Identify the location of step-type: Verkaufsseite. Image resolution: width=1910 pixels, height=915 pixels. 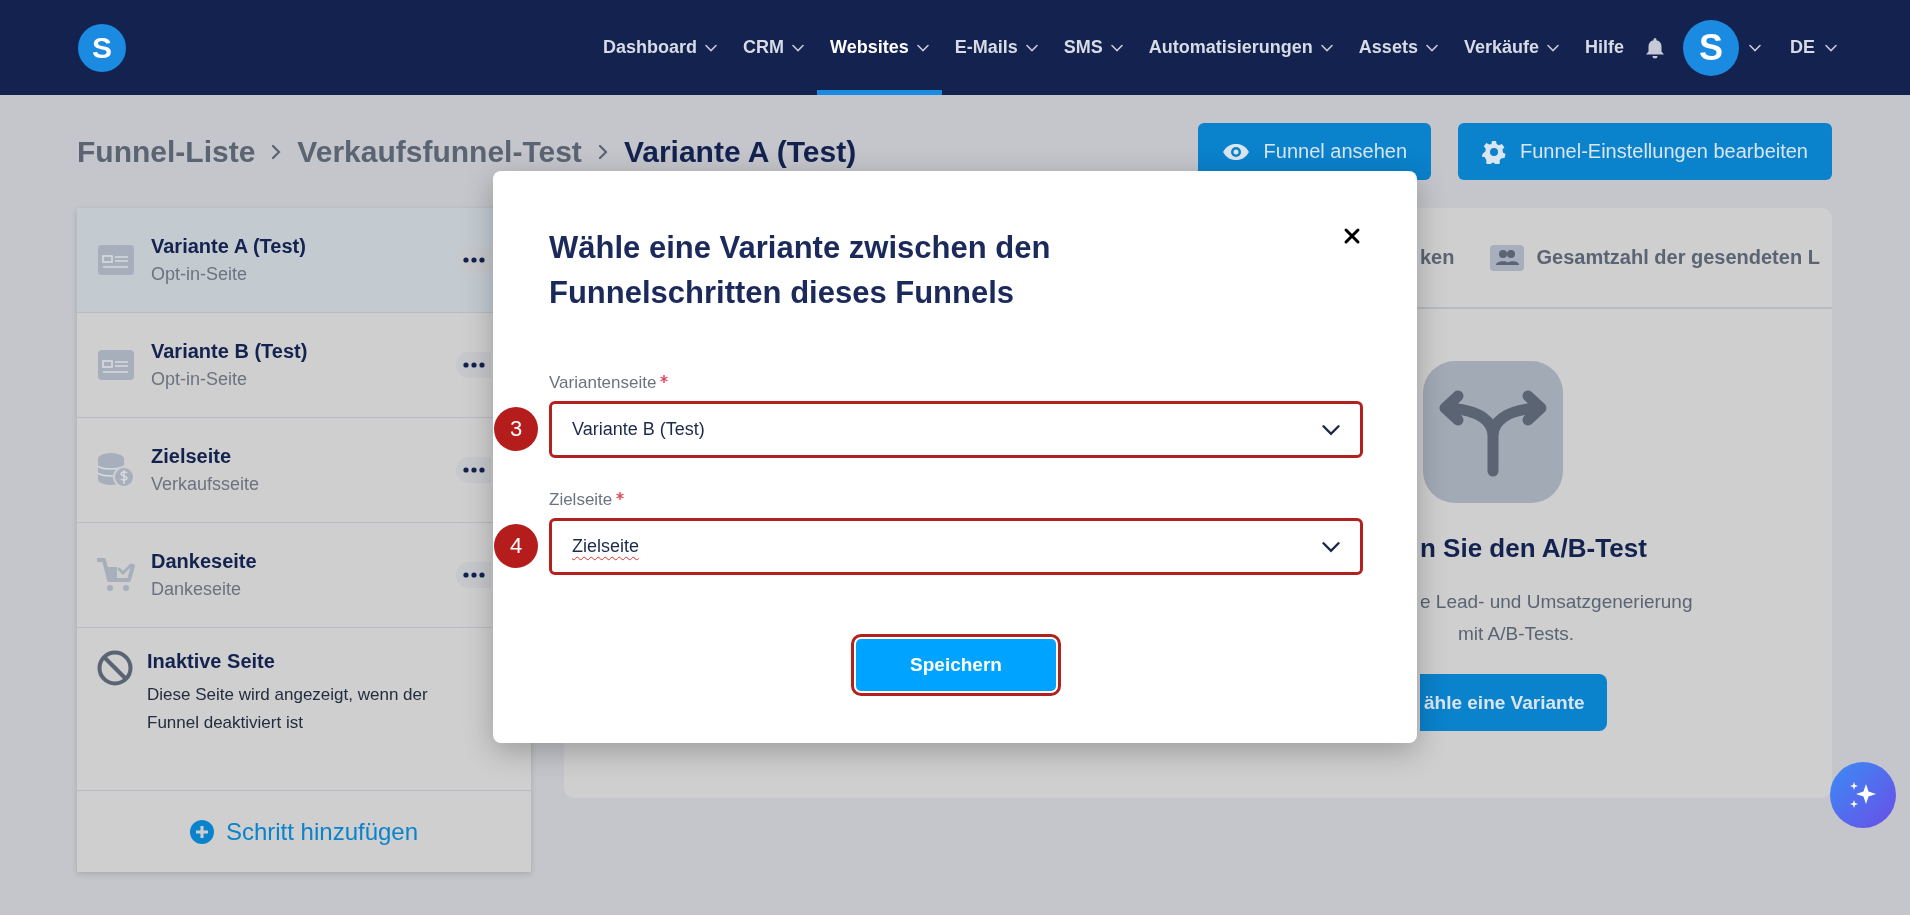
(205, 484).